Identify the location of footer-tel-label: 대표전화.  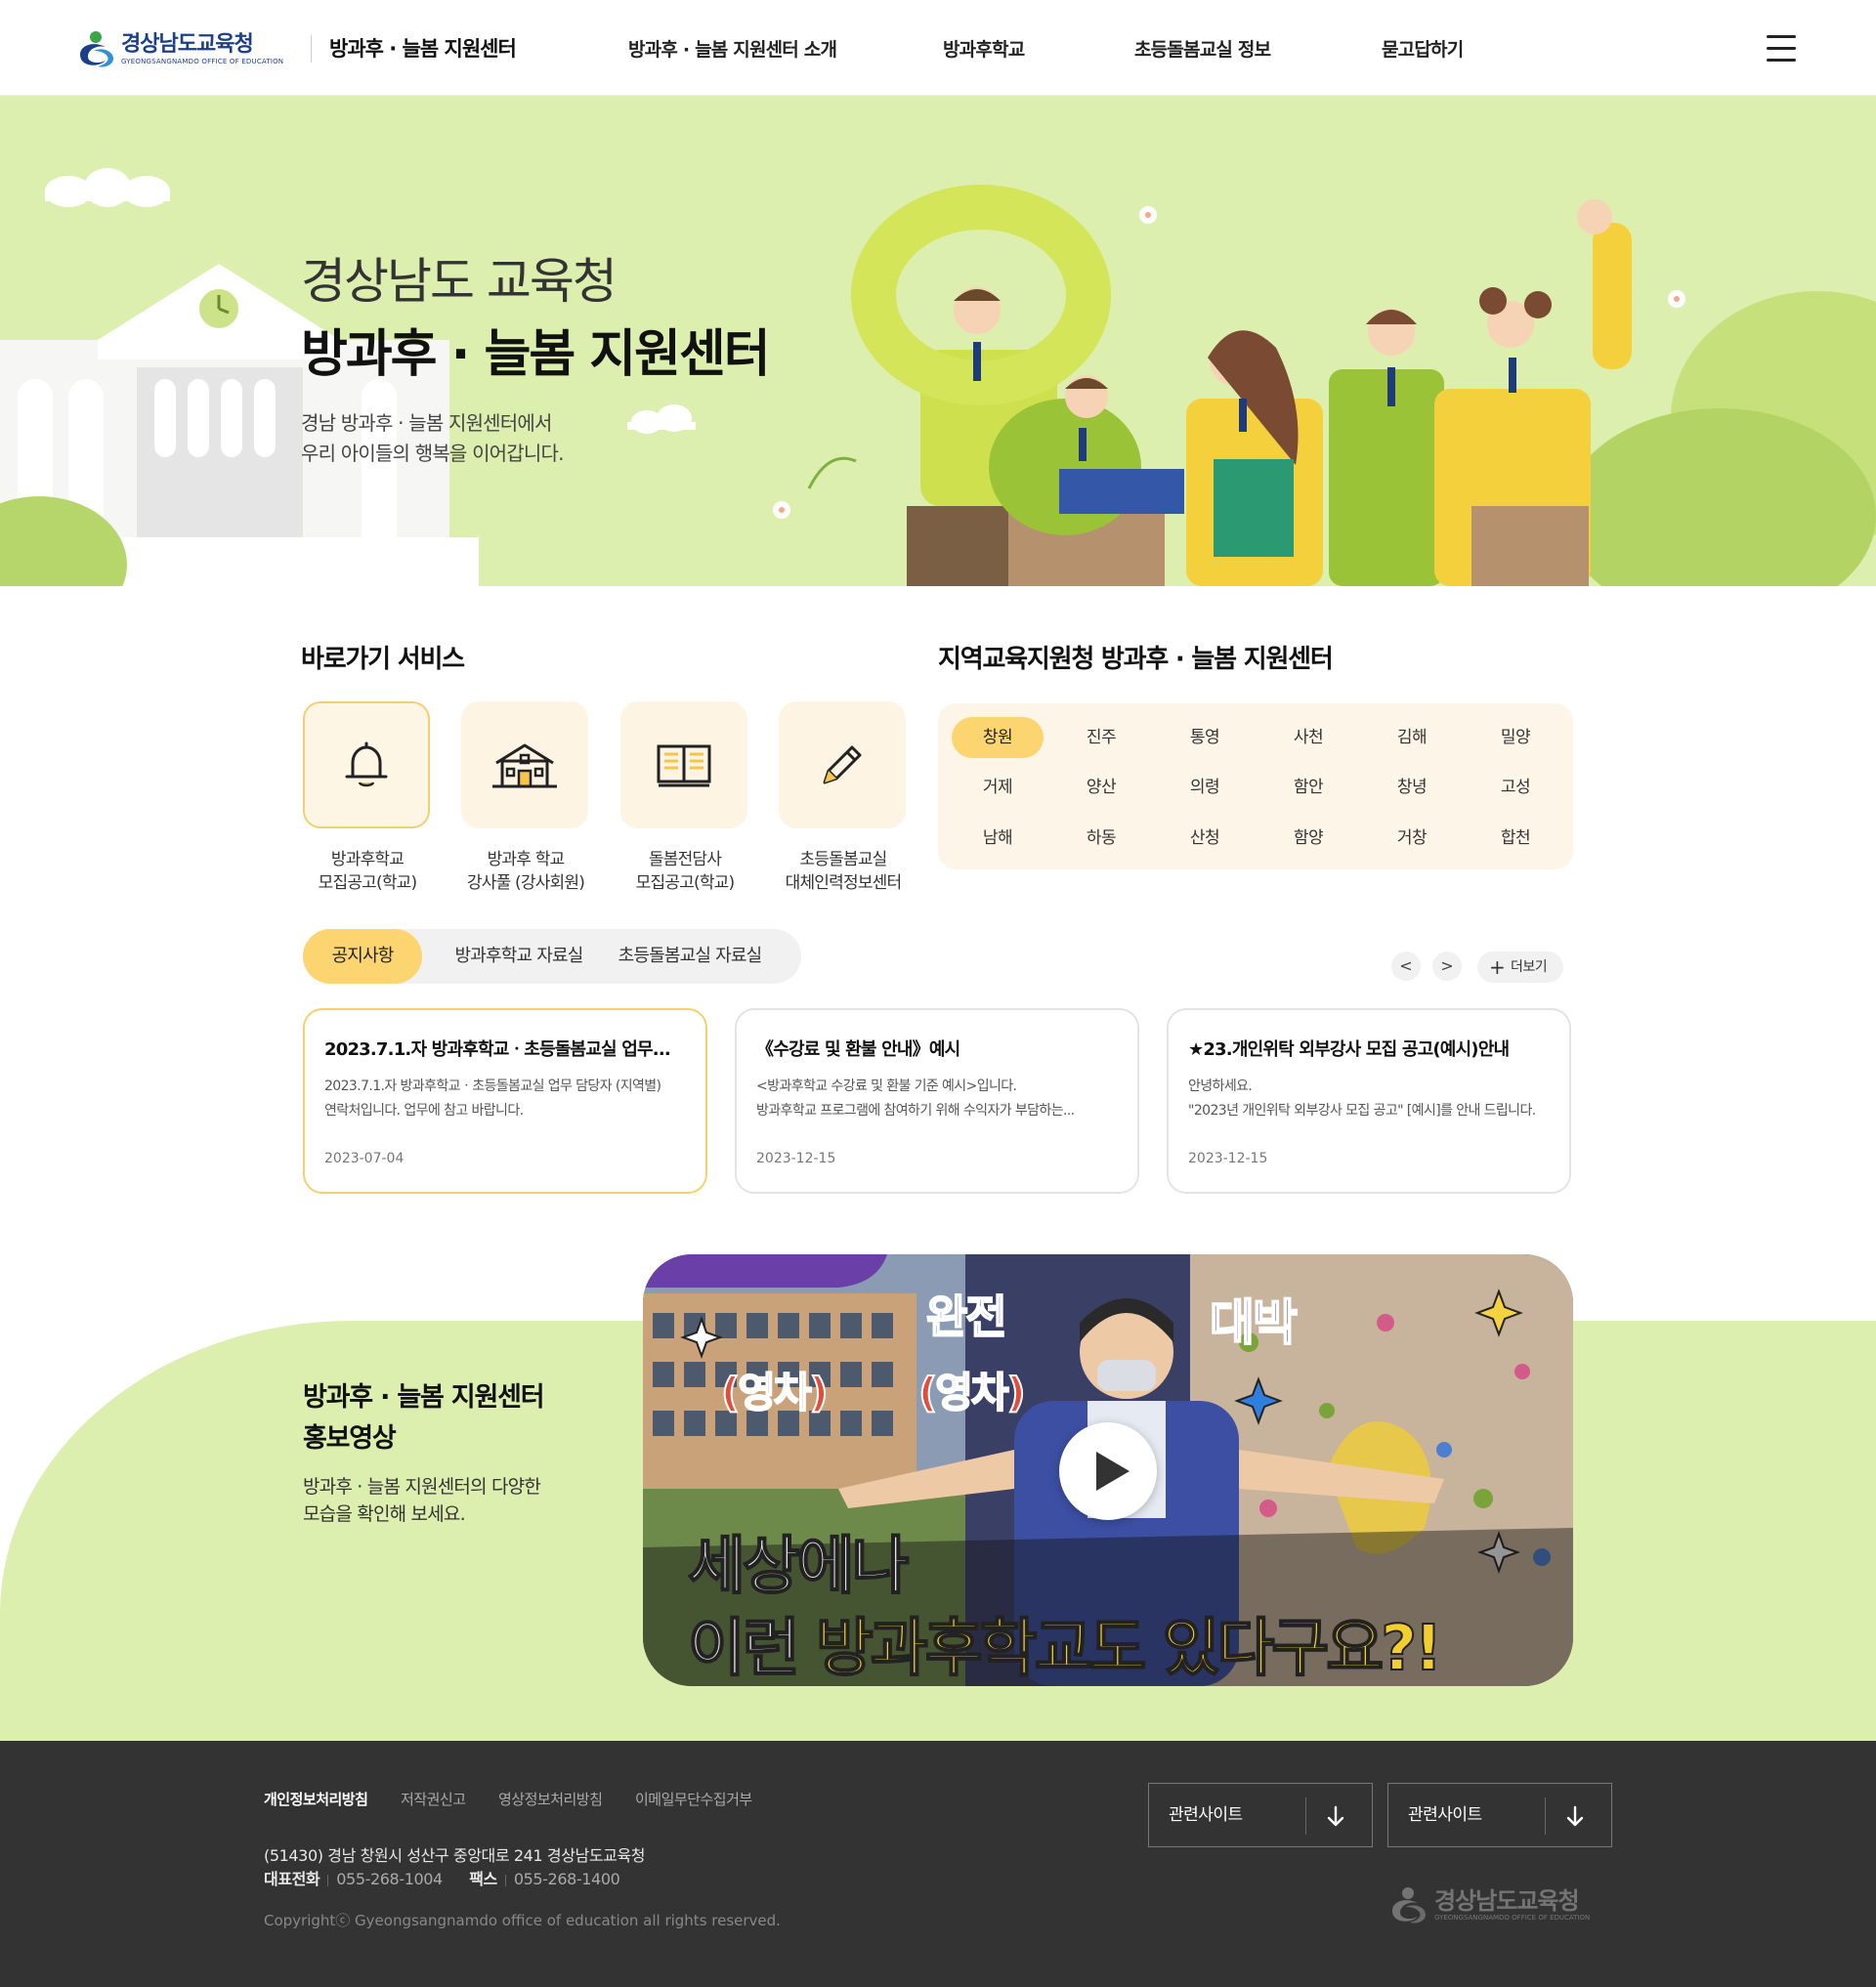
(292, 1879).